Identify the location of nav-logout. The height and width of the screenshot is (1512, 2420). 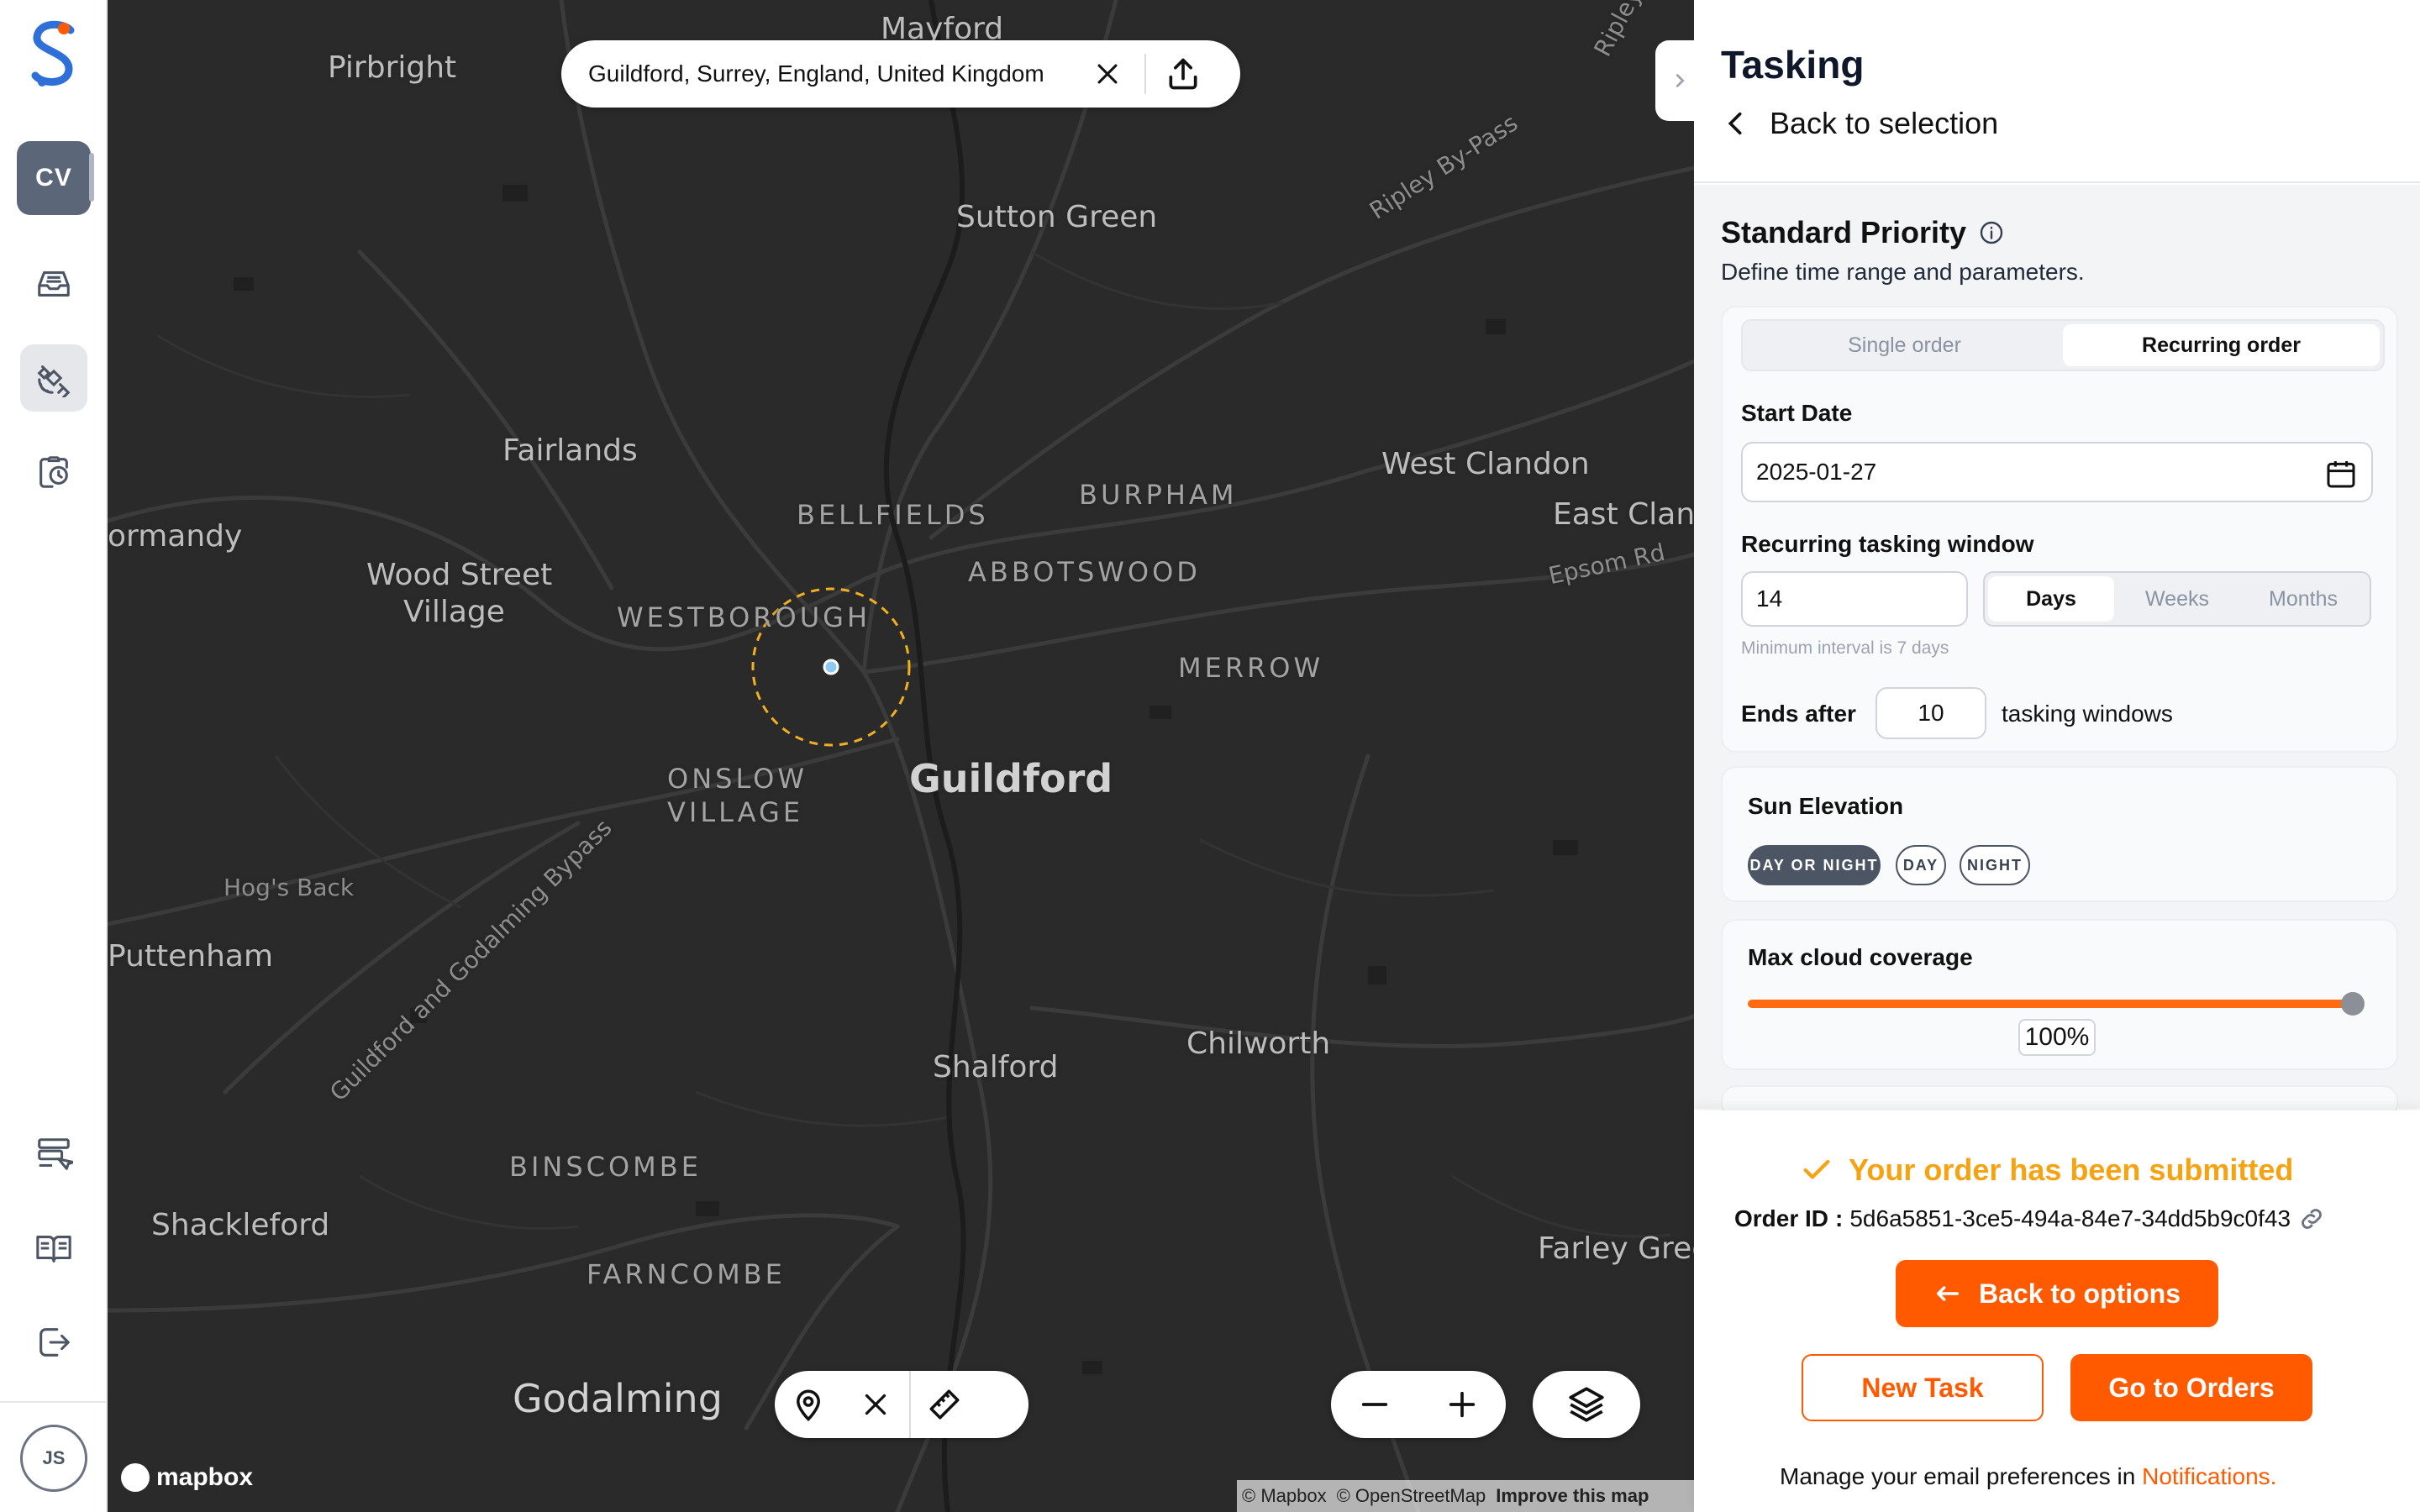
(53, 1342).